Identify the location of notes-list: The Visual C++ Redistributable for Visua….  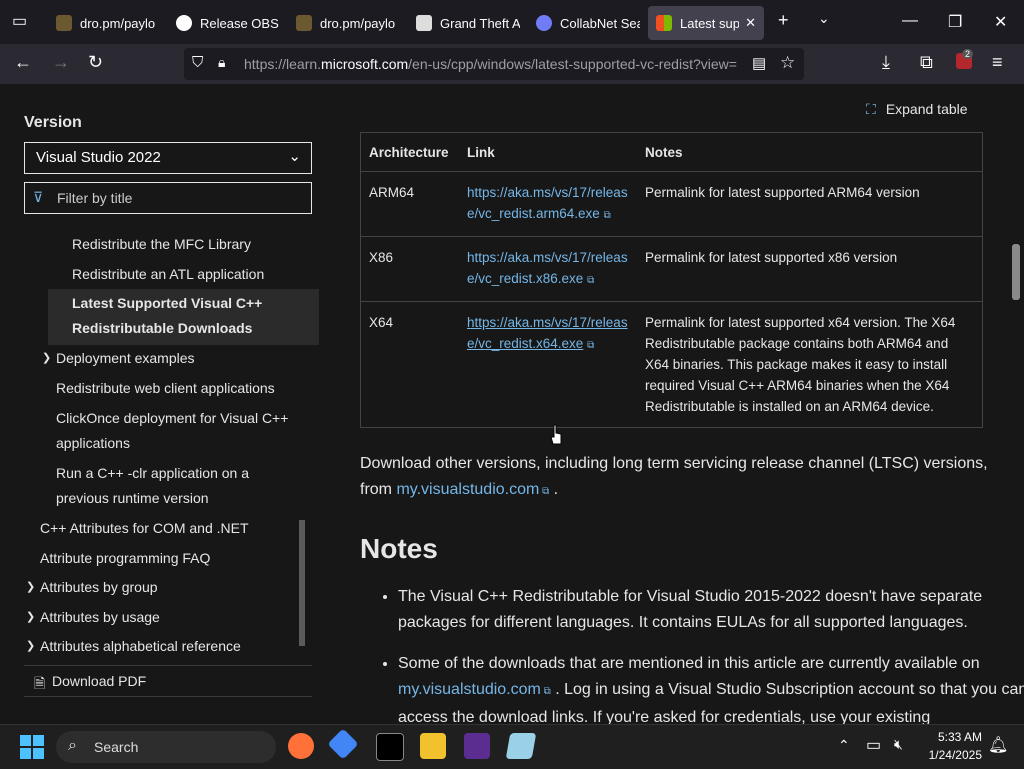
(692, 654).